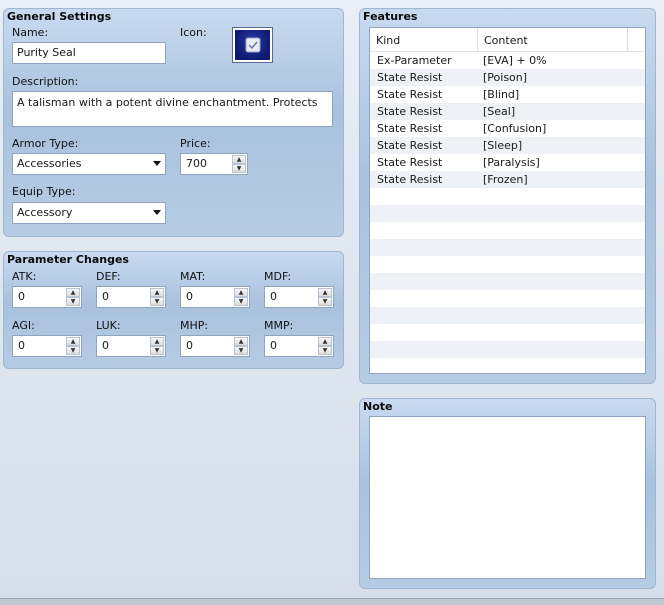 This screenshot has height=605, width=664. Describe the element at coordinates (390, 16) in the screenshot. I see `features-title: Features` at that location.